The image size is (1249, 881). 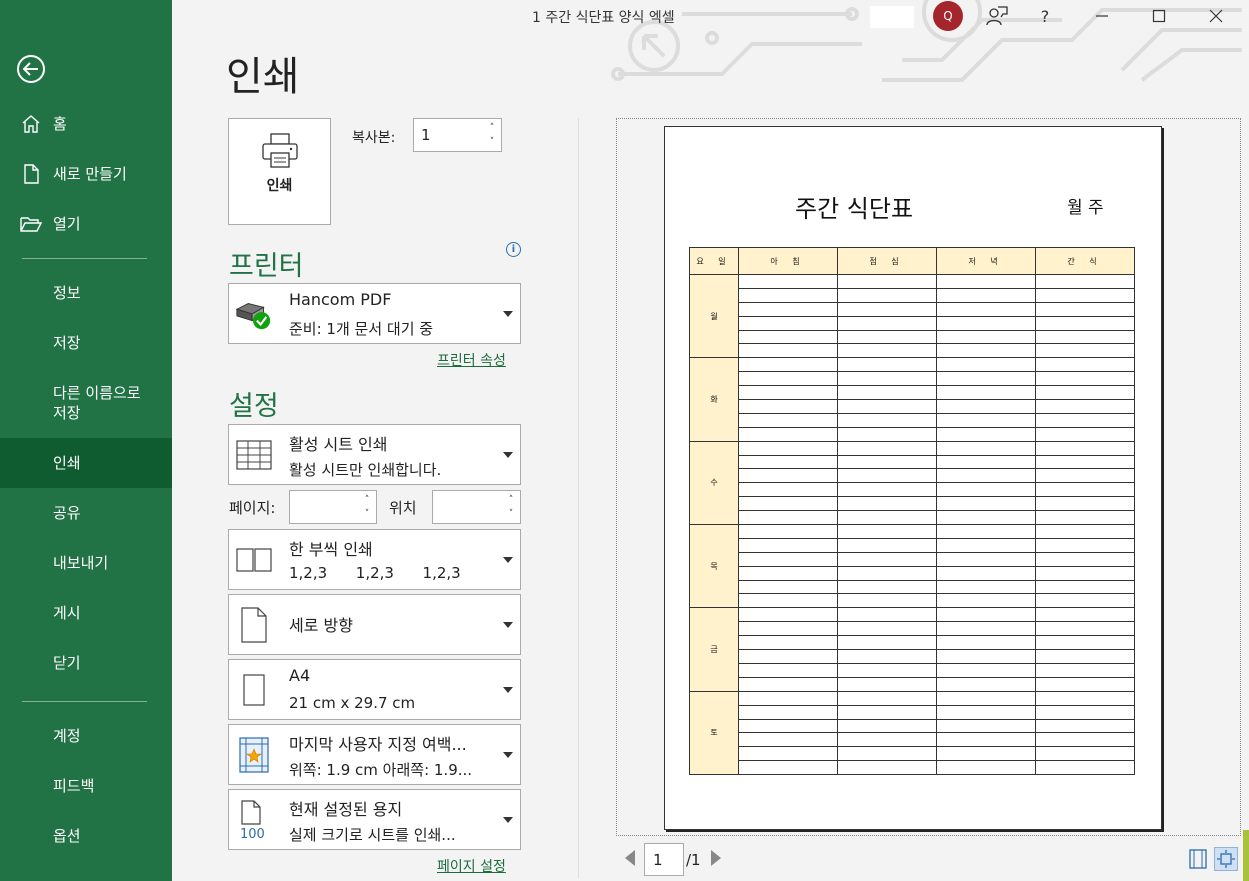 I want to click on sidebar-item-new: 새로 만들기, so click(x=86, y=174).